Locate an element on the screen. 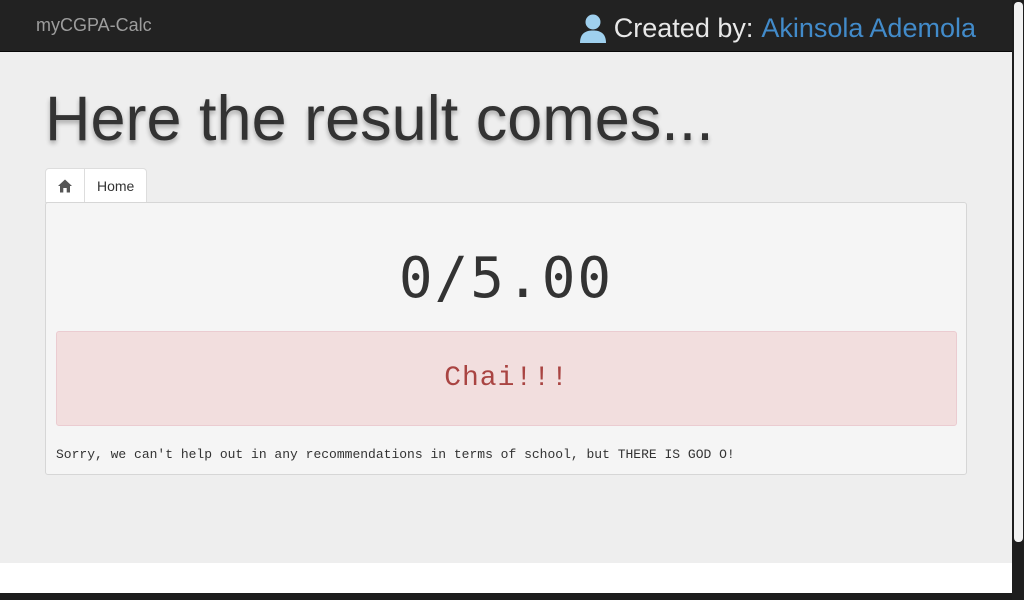  cgpa-score: 0/5.00 is located at coordinates (506, 278).